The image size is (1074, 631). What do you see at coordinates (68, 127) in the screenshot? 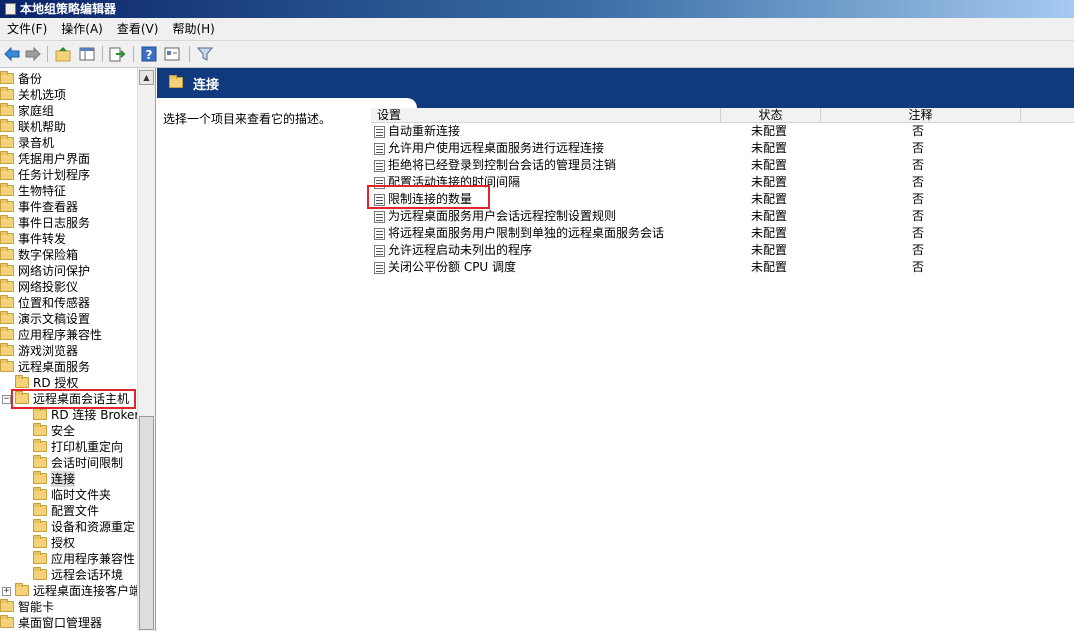
I see `tree-item: 联机帮助` at bounding box center [68, 127].